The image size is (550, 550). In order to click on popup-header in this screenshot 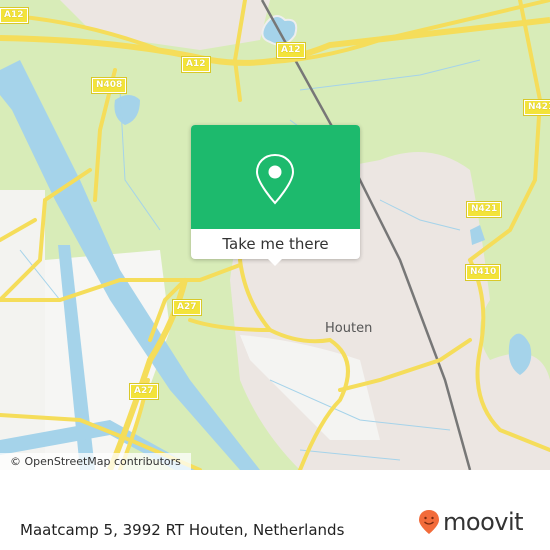, I will do `click(275, 177)`.